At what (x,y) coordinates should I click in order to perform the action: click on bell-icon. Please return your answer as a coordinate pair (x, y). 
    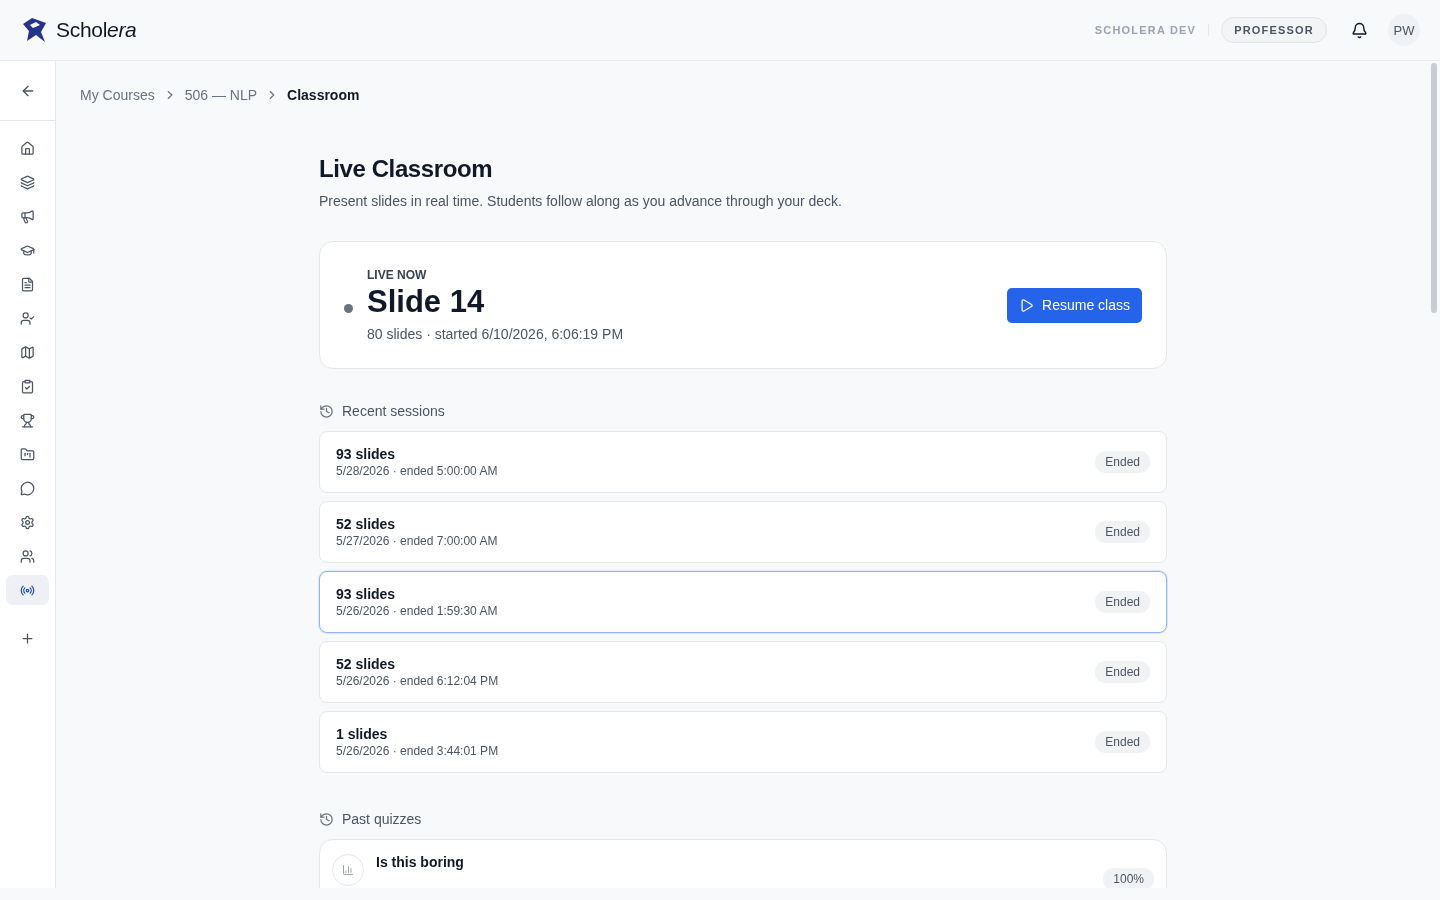
    Looking at the image, I should click on (1359, 30).